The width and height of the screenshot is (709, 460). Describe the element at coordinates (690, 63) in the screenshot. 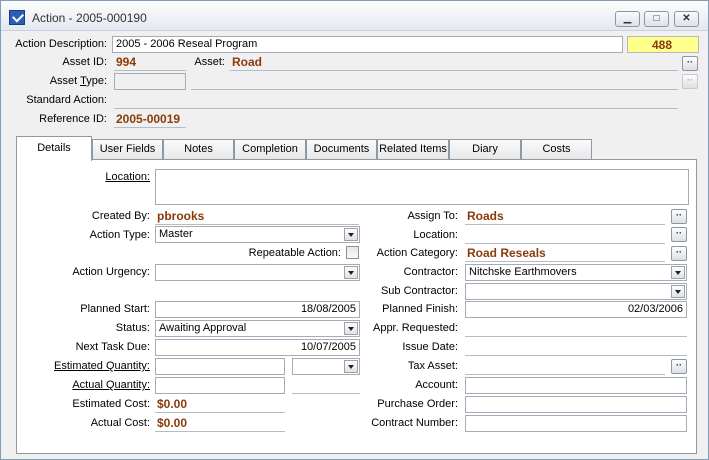

I see `asset-lookup-button: ··` at that location.